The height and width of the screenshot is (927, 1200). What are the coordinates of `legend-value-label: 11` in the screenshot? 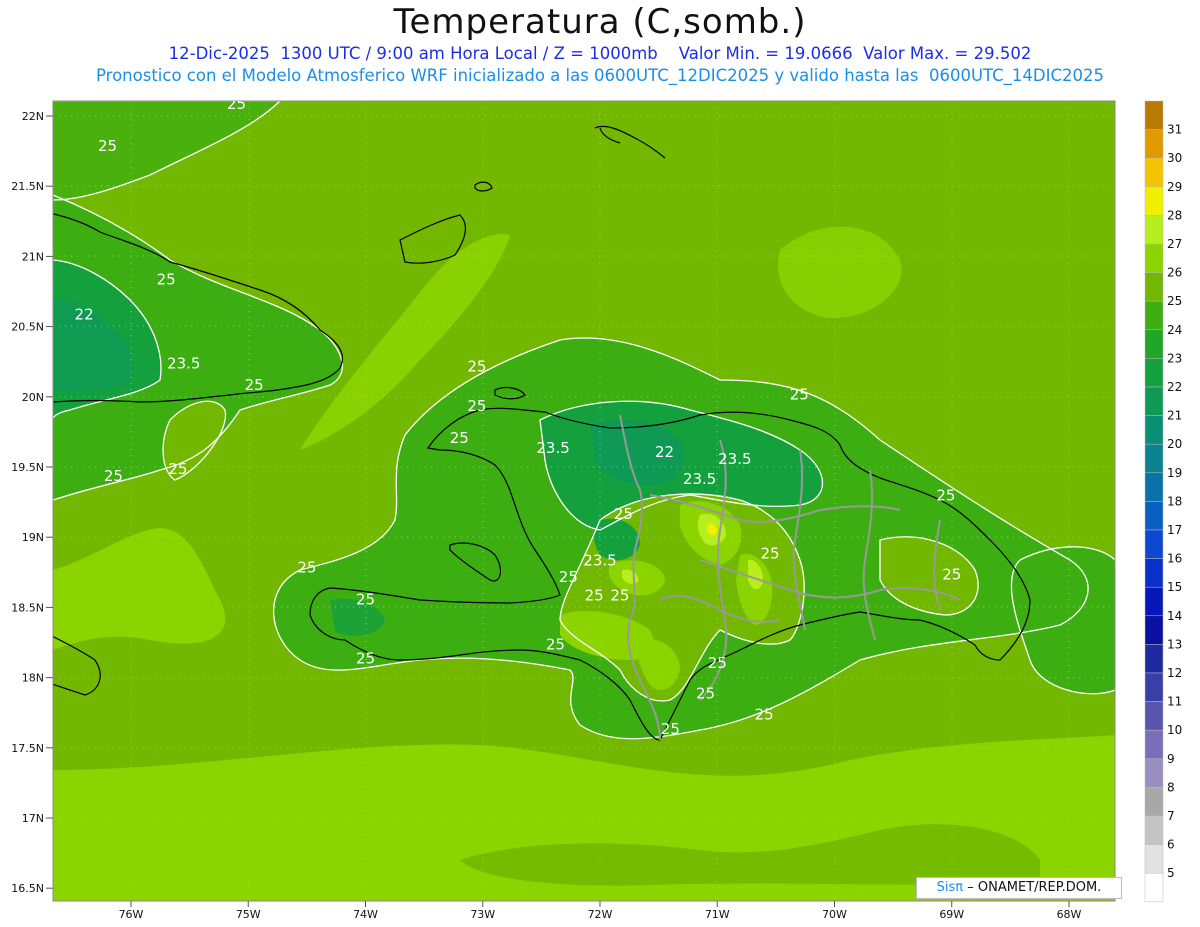 It's located at (1174, 702).